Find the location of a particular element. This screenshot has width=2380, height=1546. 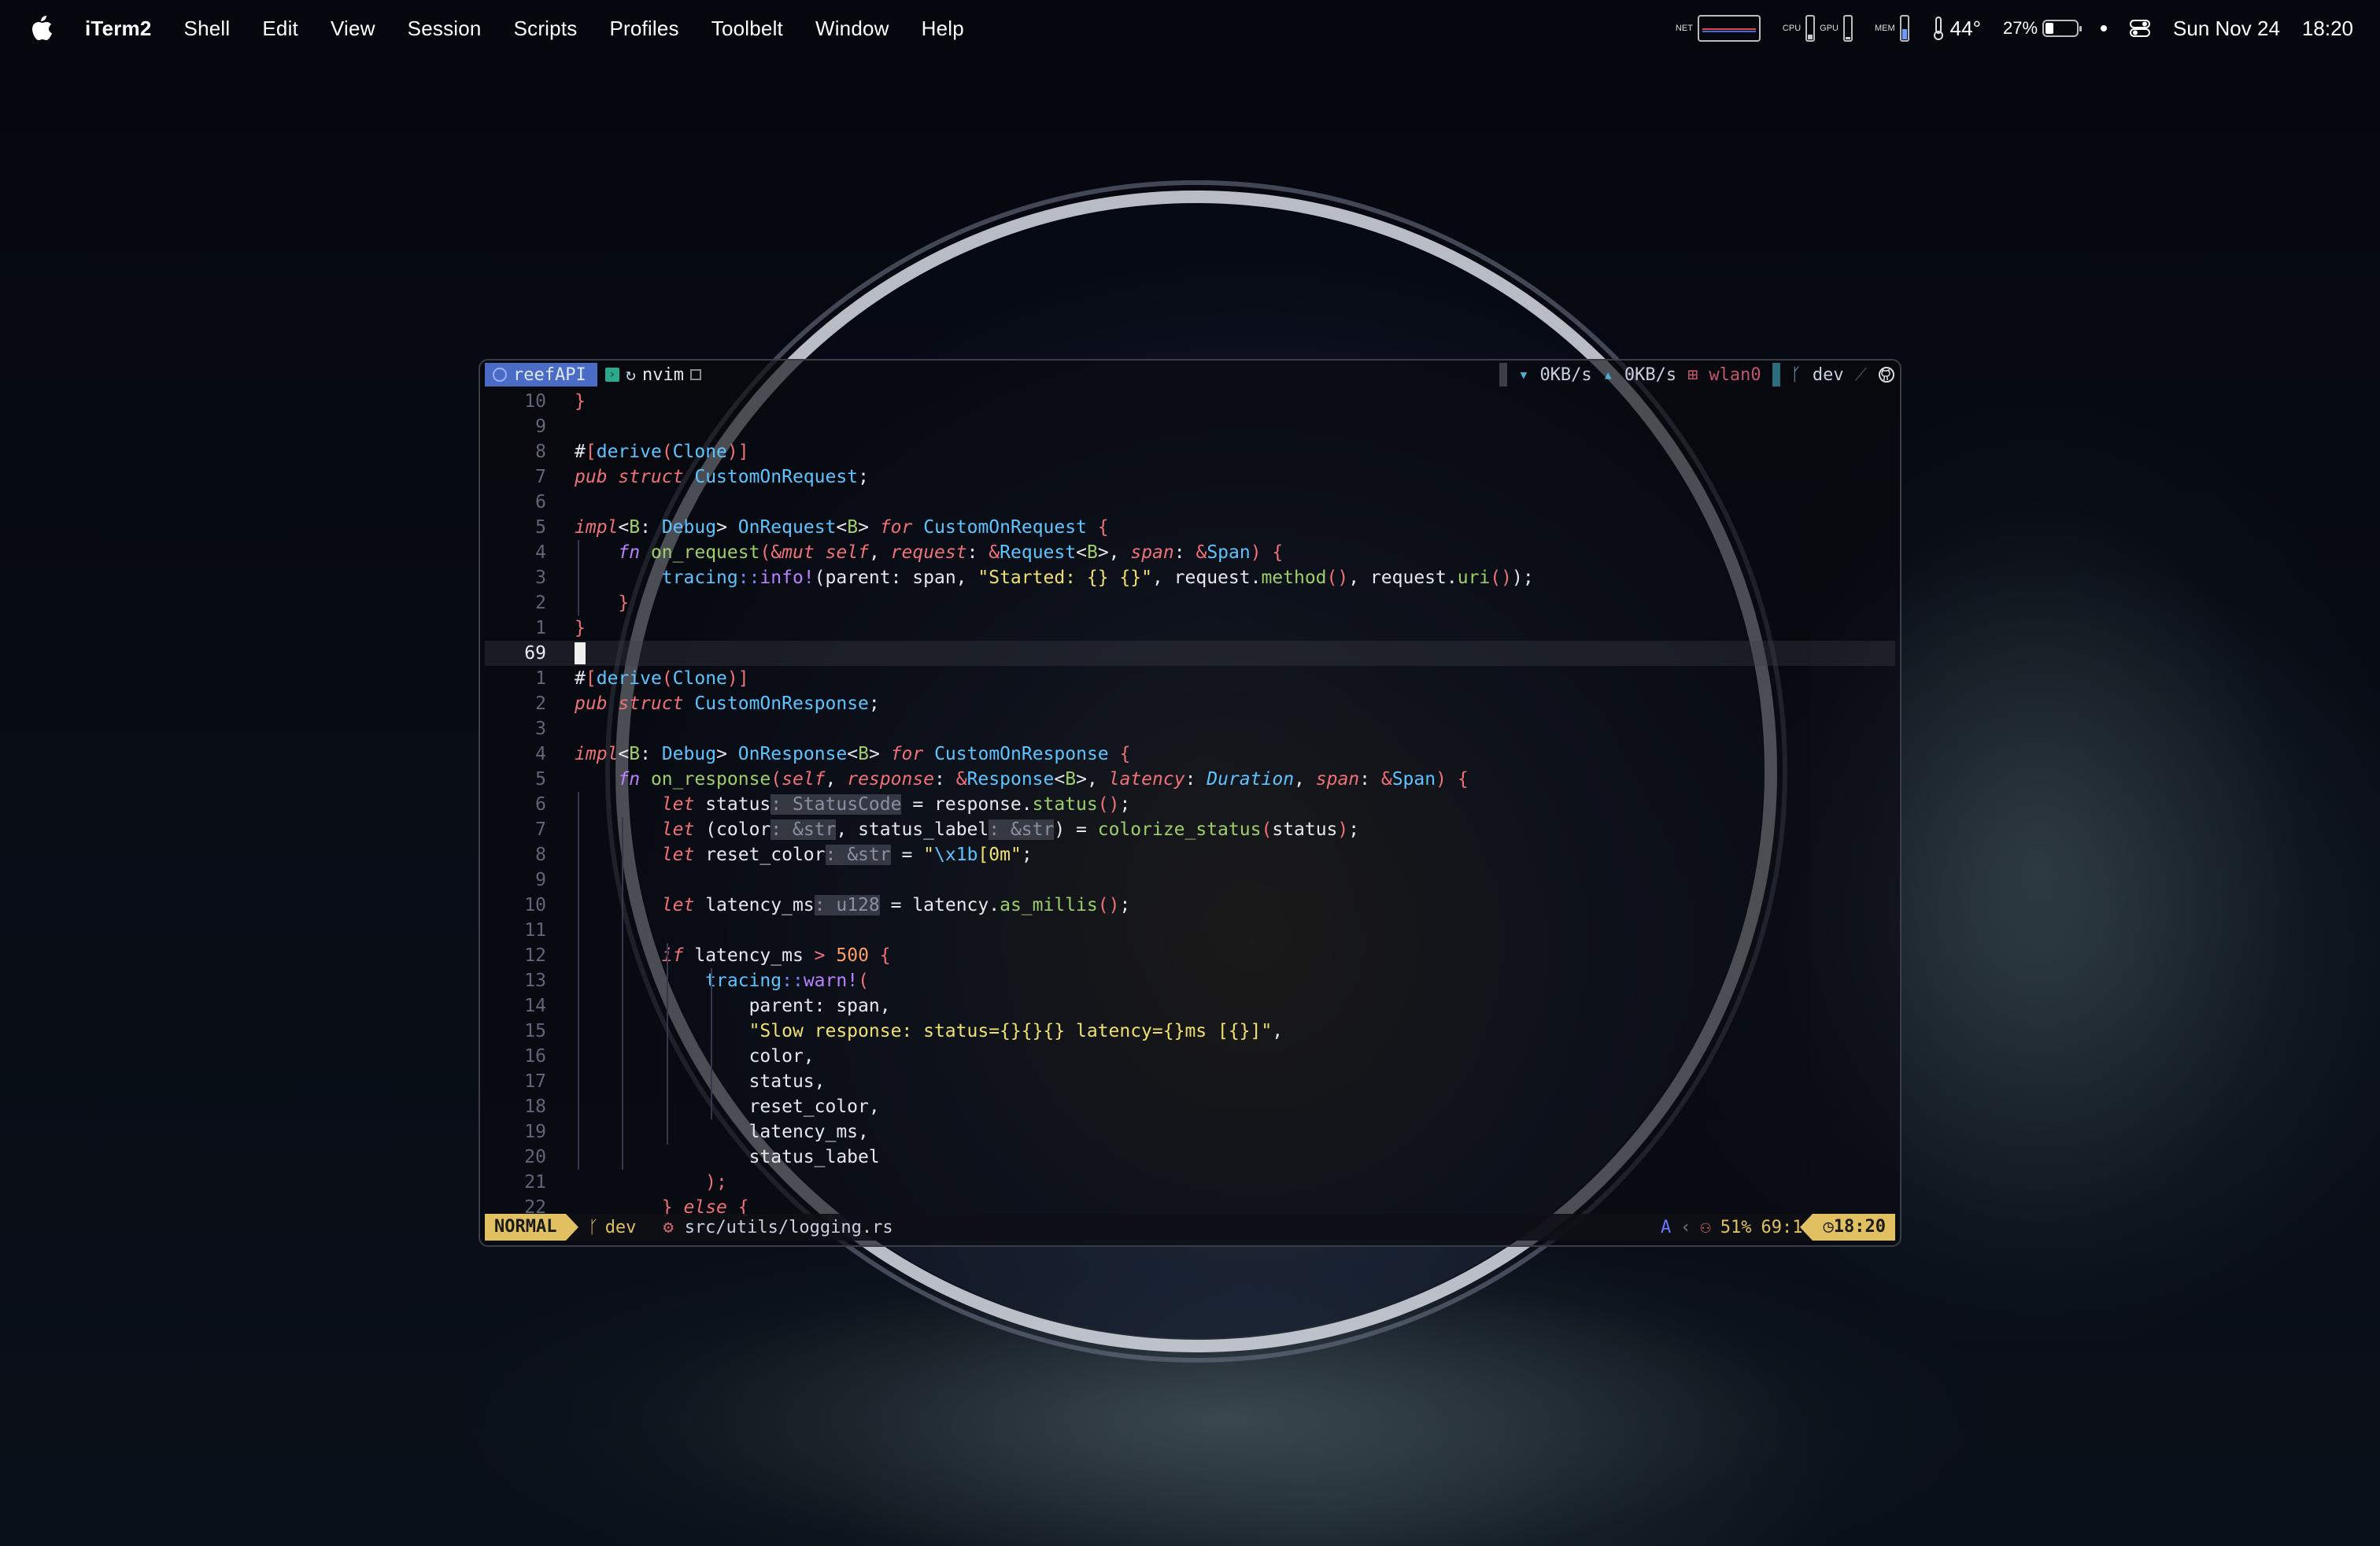

line-number: 10 is located at coordinates (535, 401).